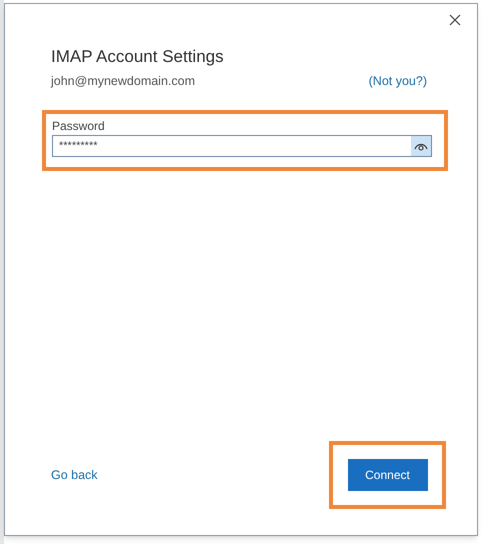 The width and height of the screenshot is (484, 544). What do you see at coordinates (455, 20) in the screenshot?
I see `close-icon` at bounding box center [455, 20].